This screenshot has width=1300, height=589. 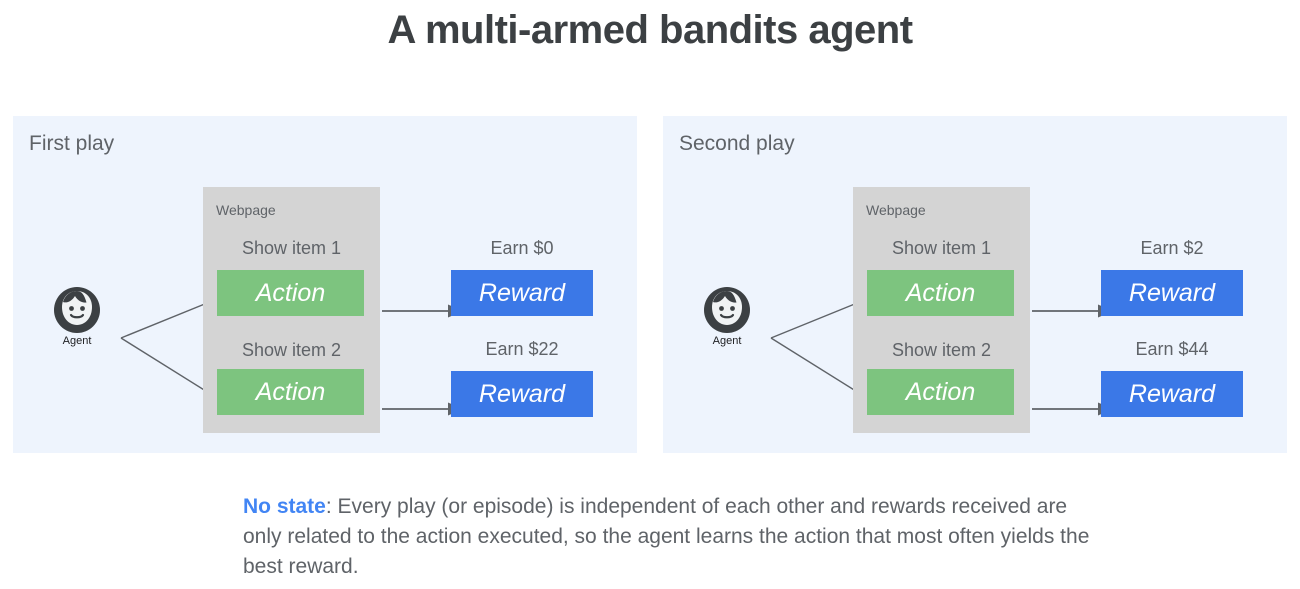 I want to click on caption-lead: No state, so click(x=284, y=506).